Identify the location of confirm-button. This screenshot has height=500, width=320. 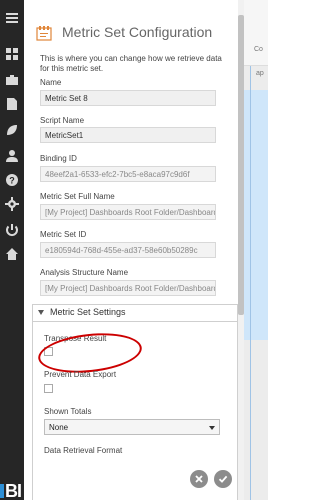
(223, 479).